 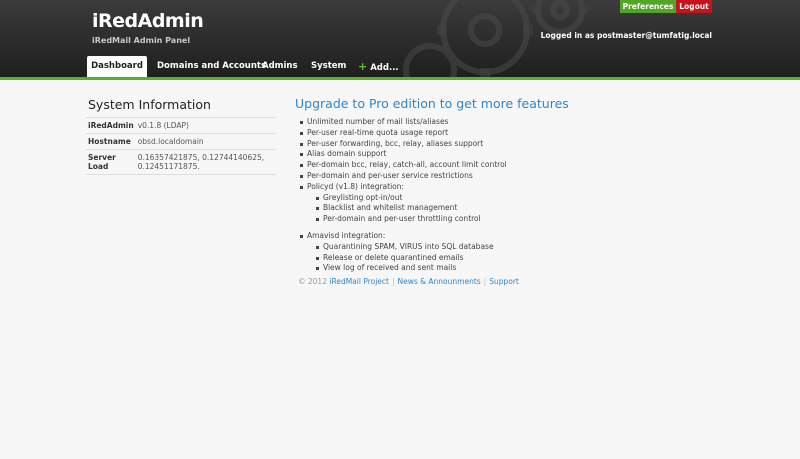 I want to click on row-key: Server Load, so click(x=111, y=162).